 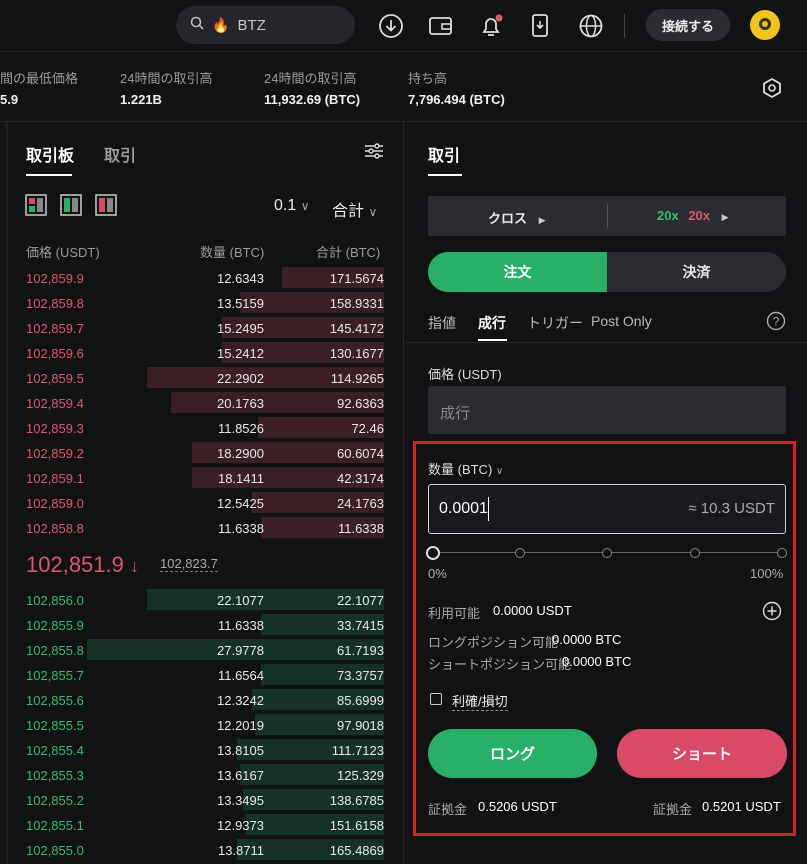 What do you see at coordinates (772, 90) in the screenshot?
I see `settings-hex-icon` at bounding box center [772, 90].